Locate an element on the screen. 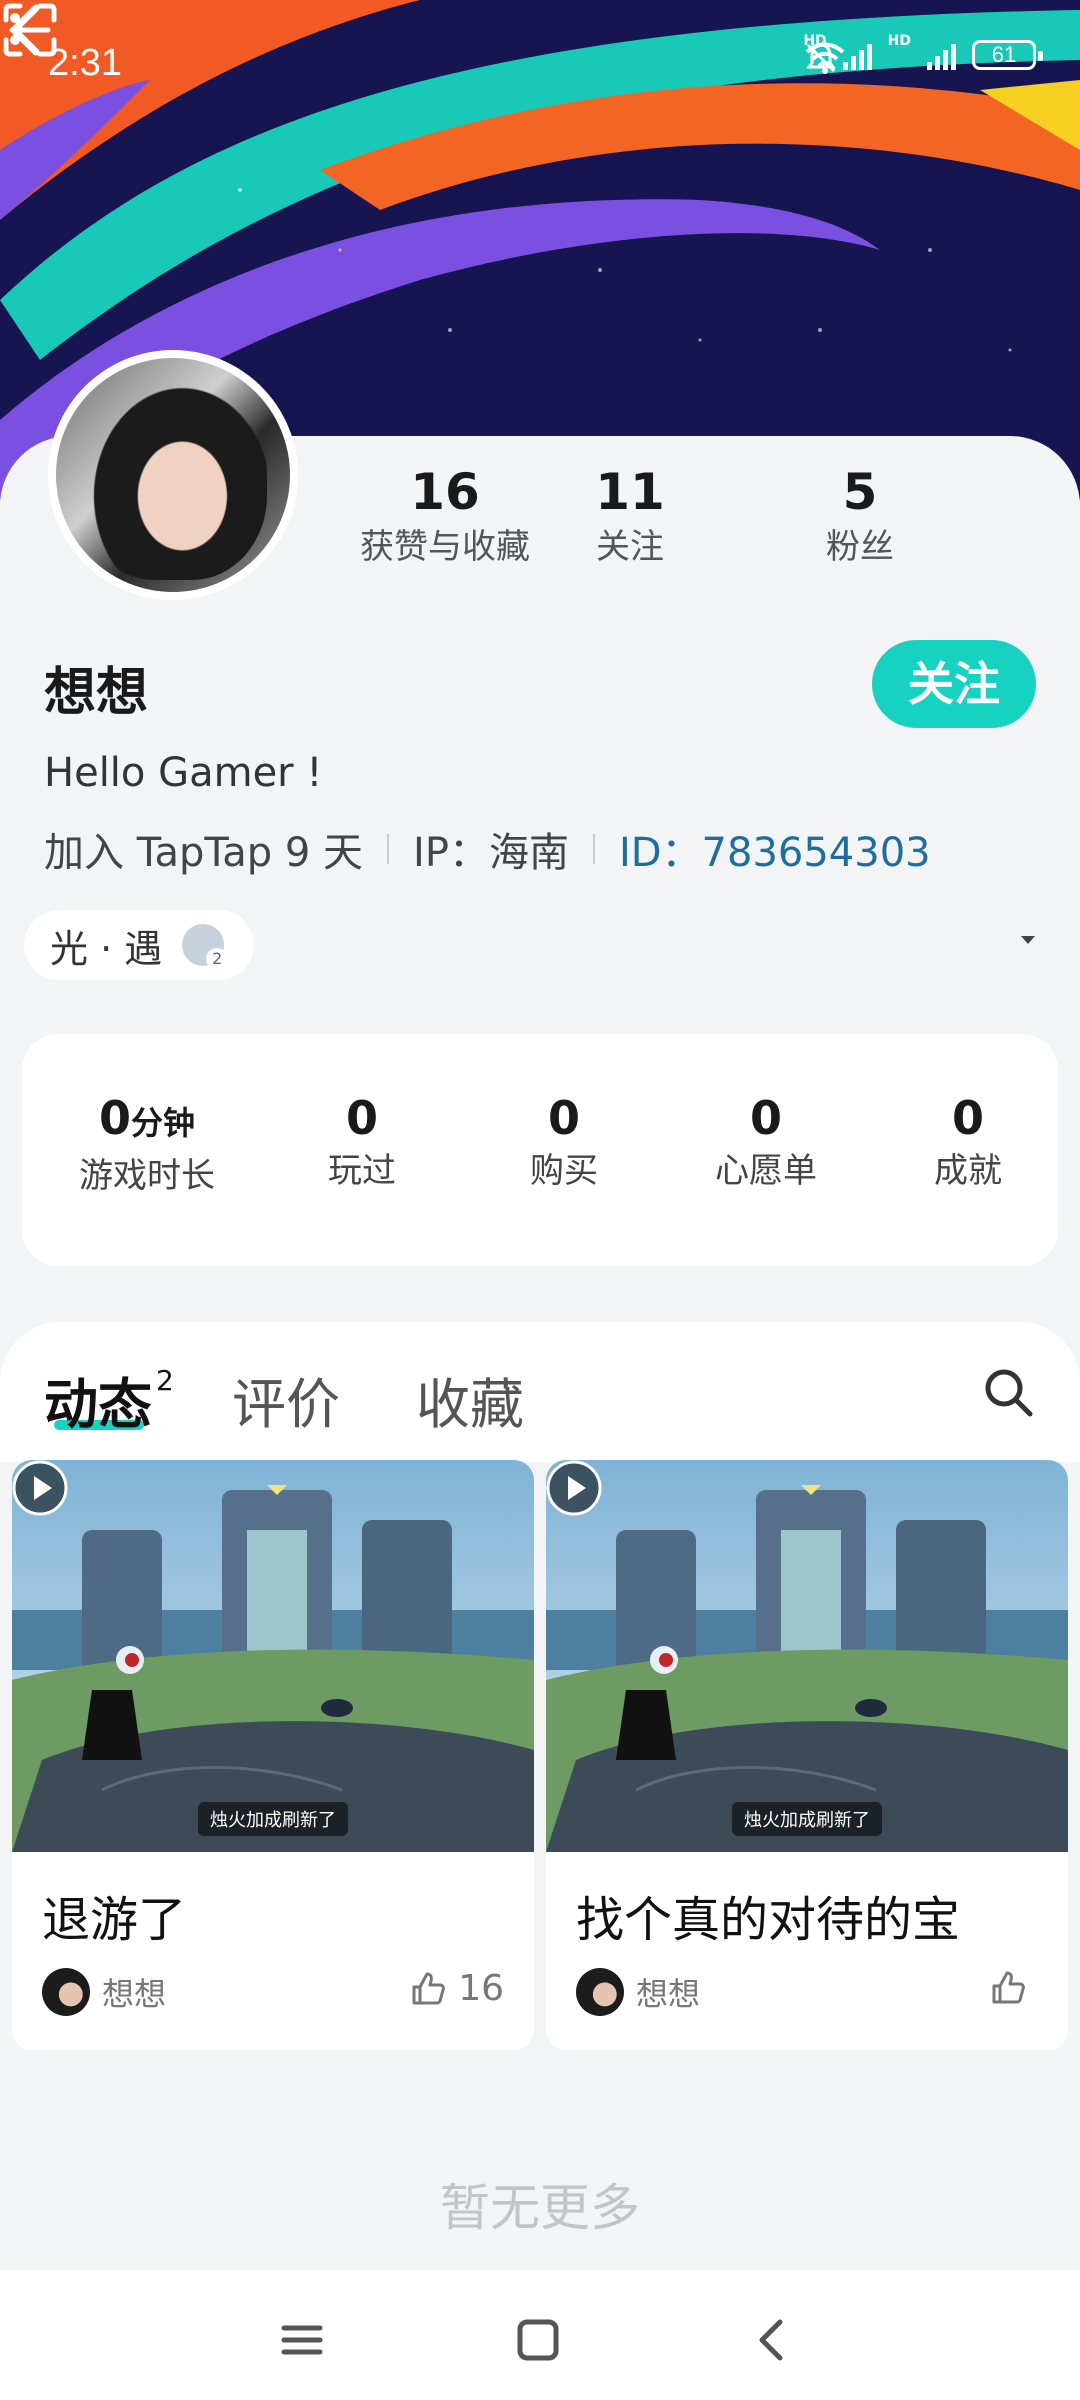 The image size is (1080, 2400). user-id: ID：783654303 is located at coordinates (775, 849).